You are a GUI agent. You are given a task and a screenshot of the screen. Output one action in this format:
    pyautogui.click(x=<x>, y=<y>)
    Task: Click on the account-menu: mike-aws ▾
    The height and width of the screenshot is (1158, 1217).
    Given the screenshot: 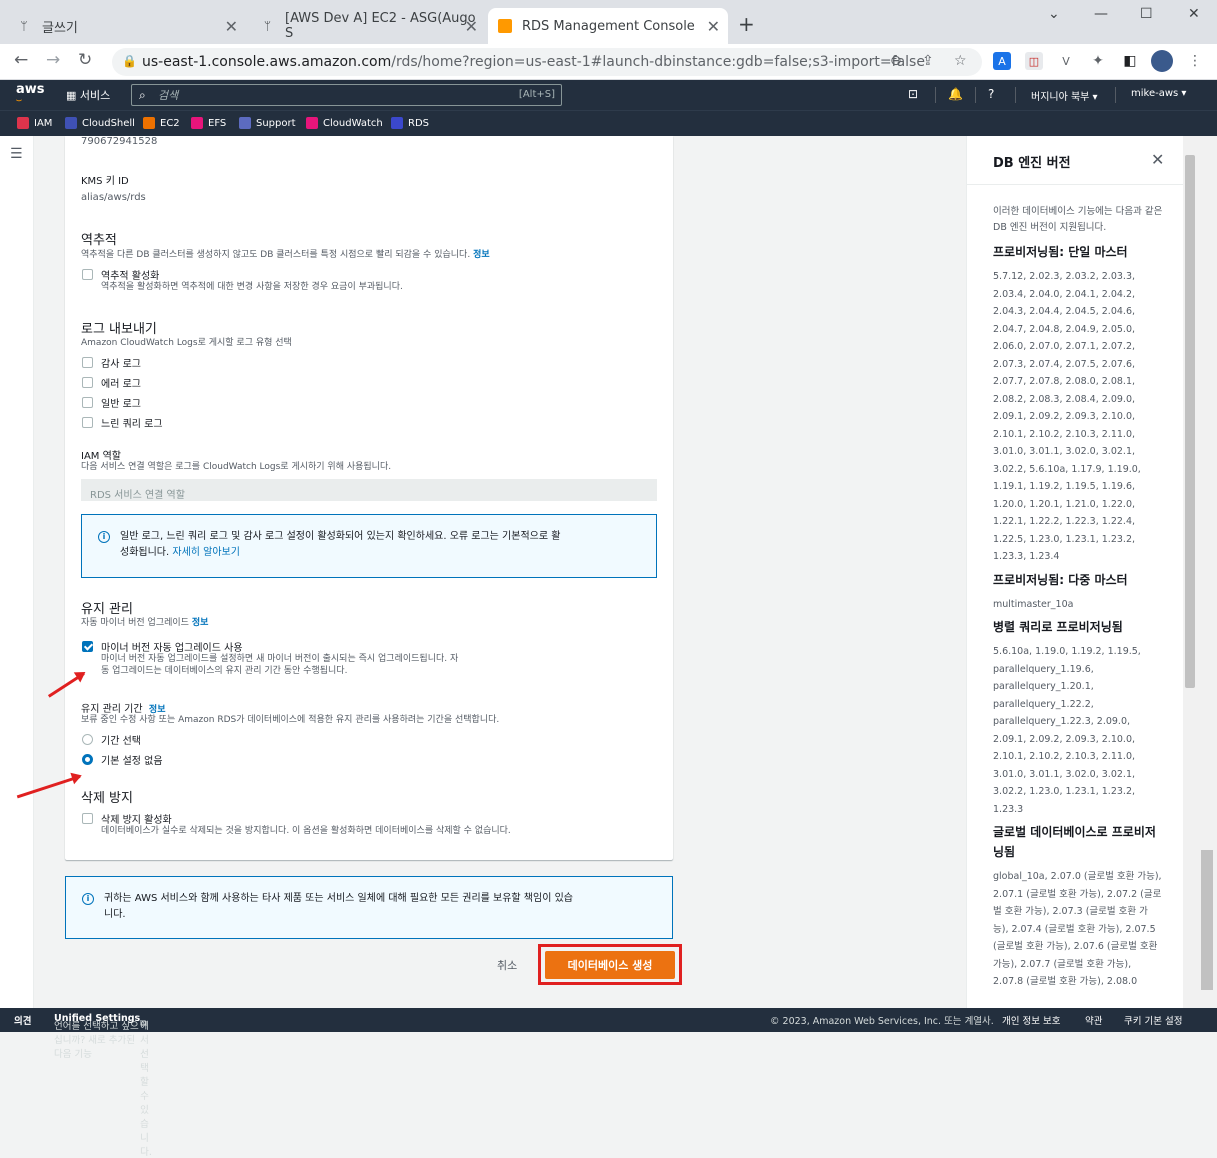 What is the action you would take?
    pyautogui.click(x=1158, y=93)
    